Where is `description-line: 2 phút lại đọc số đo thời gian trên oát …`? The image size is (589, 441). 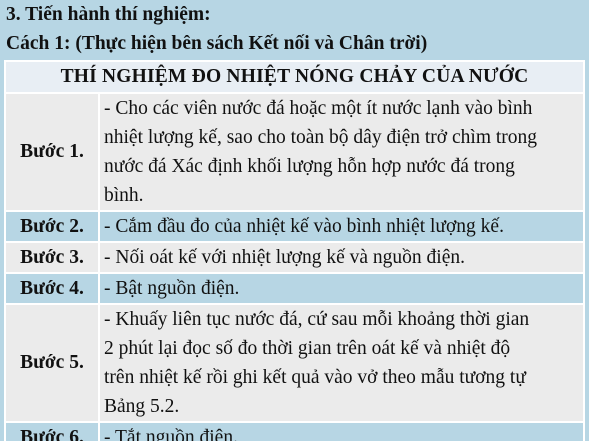
description-line: 2 phút lại đọc số đo thời gian trên oát … is located at coordinates (307, 348).